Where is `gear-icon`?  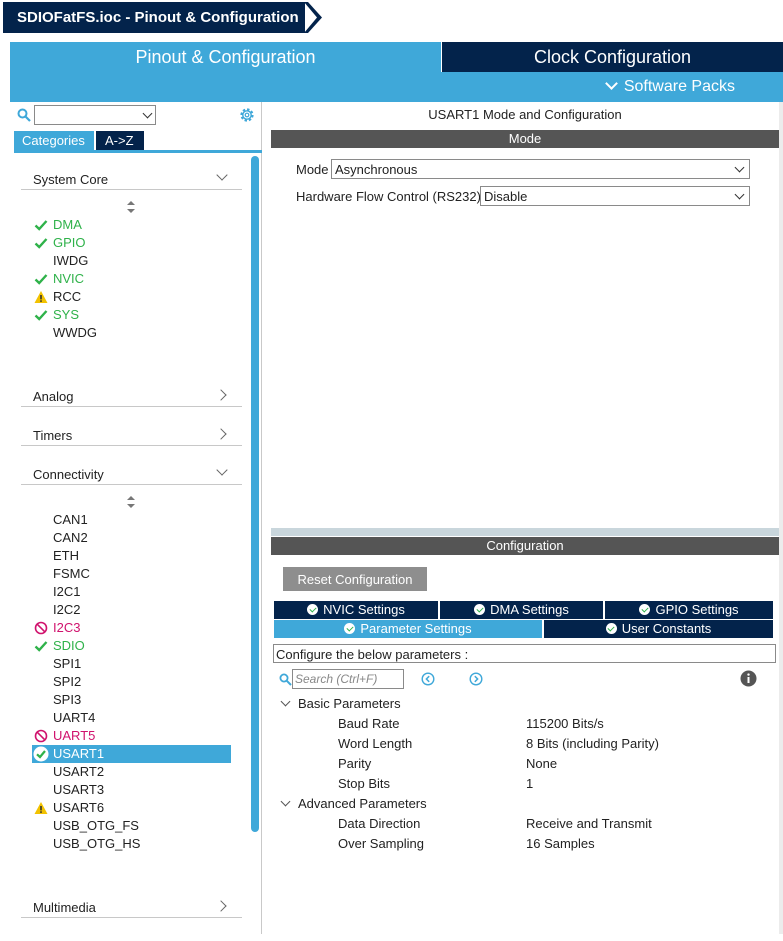 gear-icon is located at coordinates (247, 115).